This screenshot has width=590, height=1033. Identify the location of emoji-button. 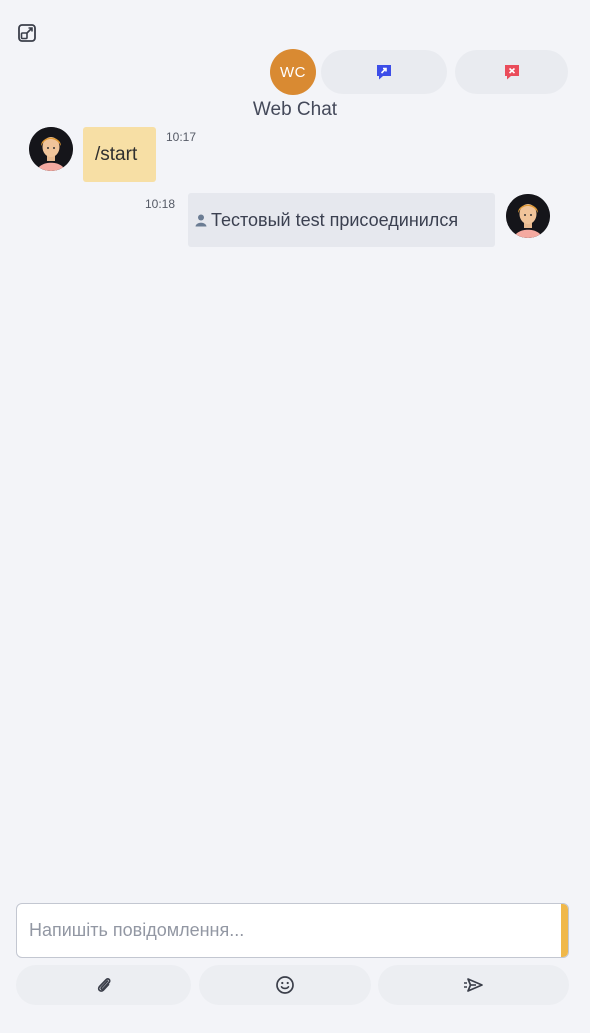
(285, 985).